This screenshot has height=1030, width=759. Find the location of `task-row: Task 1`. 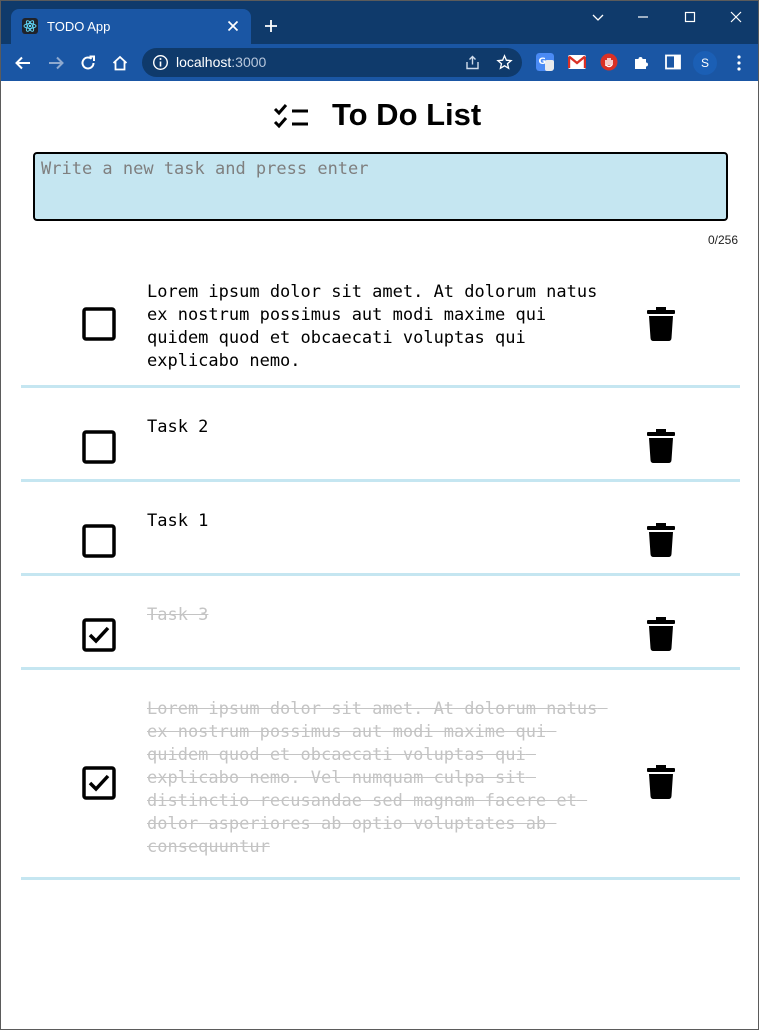

task-row: Task 1 is located at coordinates (380, 529).